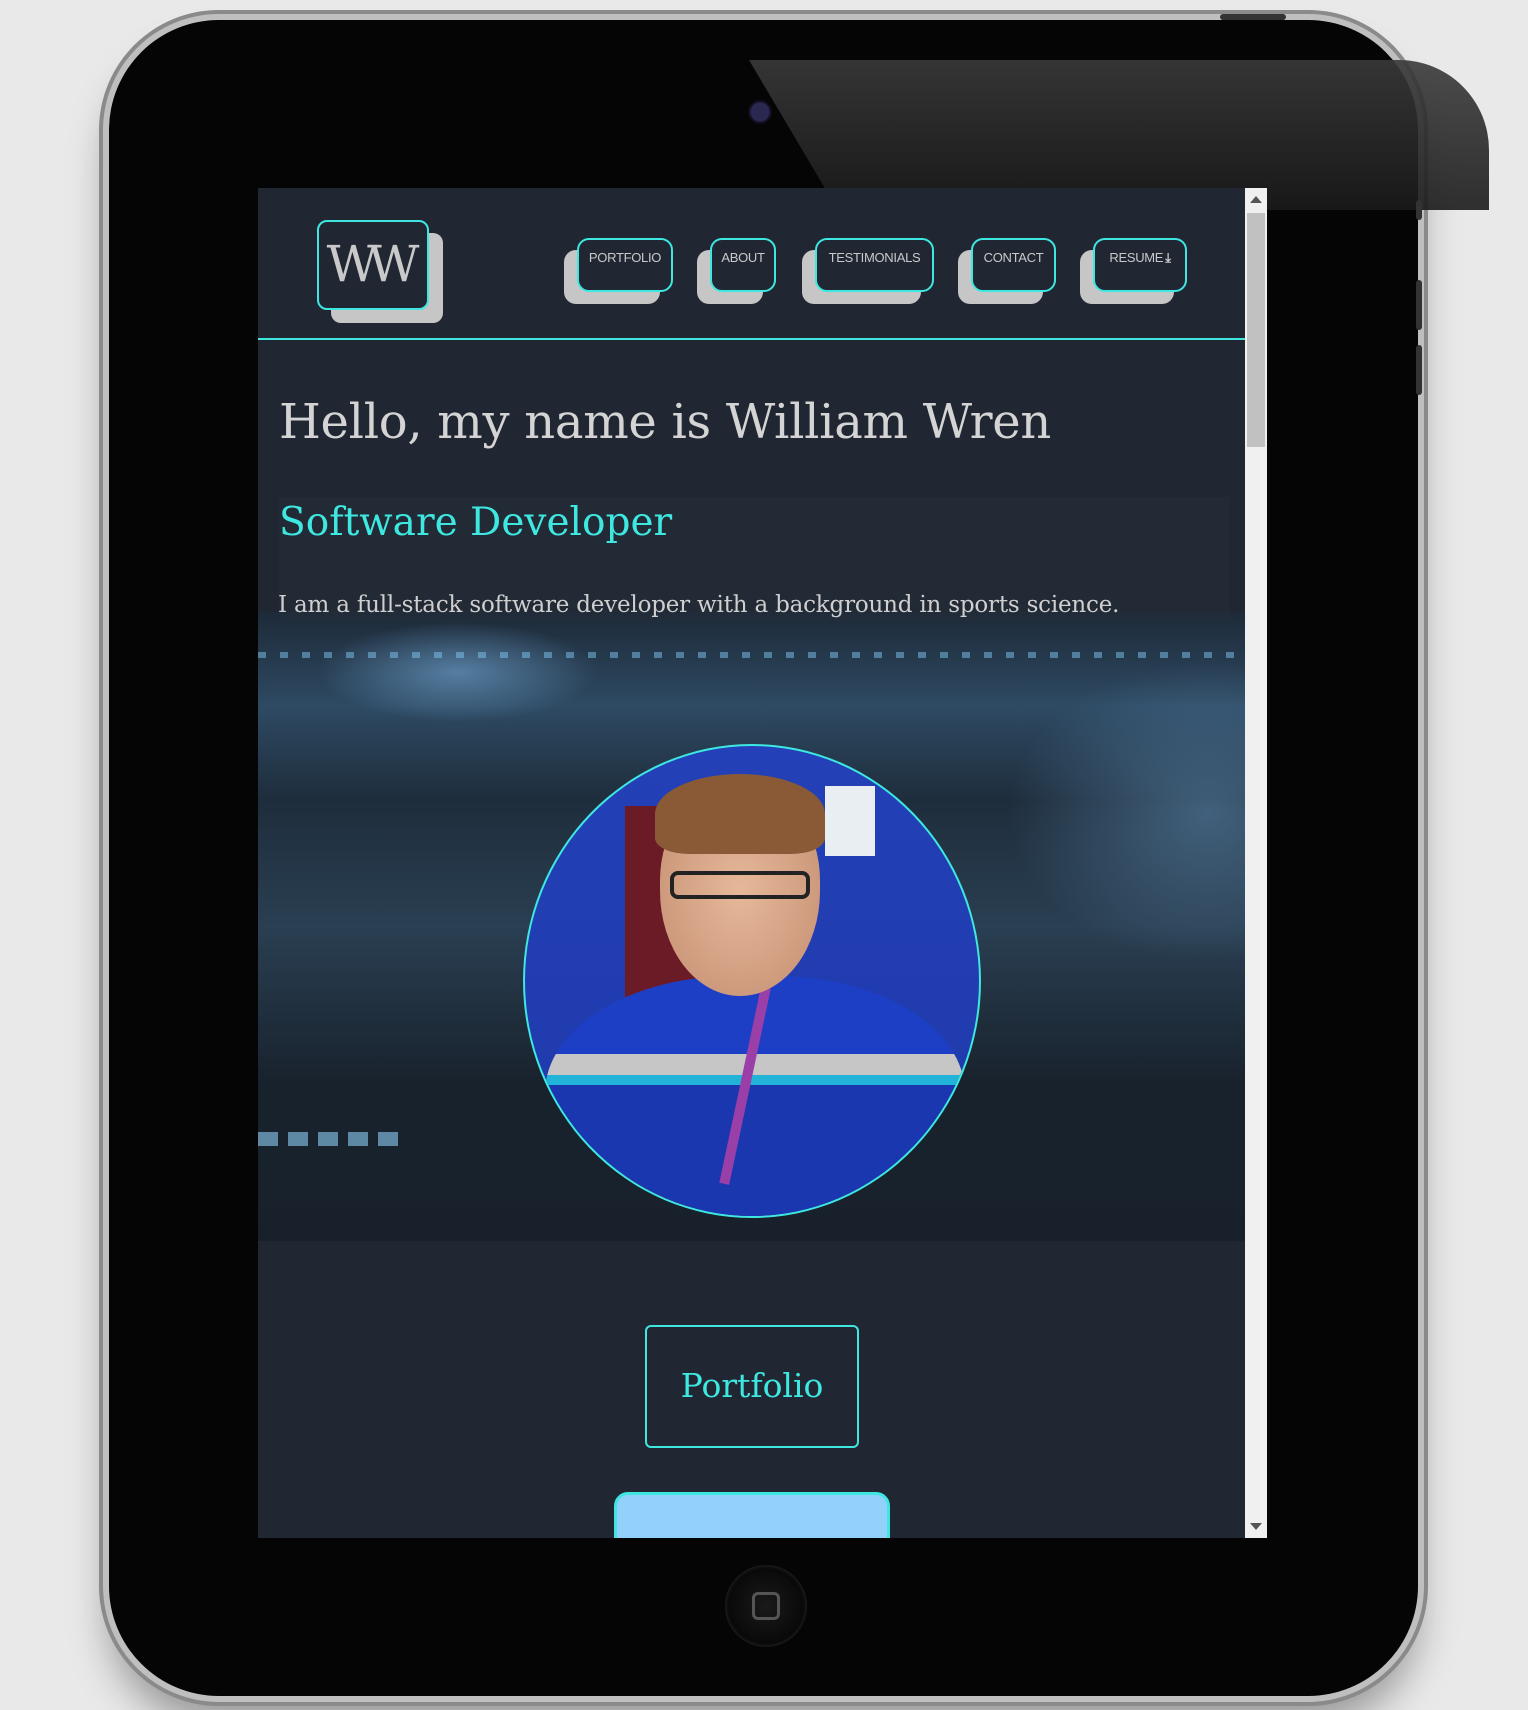 The height and width of the screenshot is (1710, 1528). What do you see at coordinates (1419, 370) in the screenshot?
I see `volume-down-button` at bounding box center [1419, 370].